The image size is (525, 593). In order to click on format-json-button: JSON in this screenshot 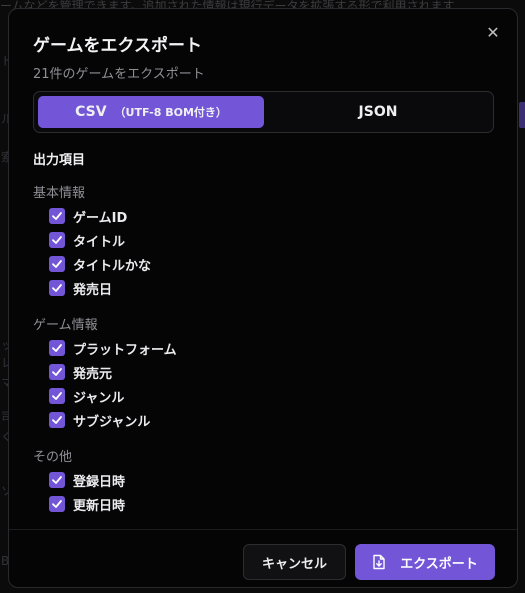, I will do `click(378, 112)`.